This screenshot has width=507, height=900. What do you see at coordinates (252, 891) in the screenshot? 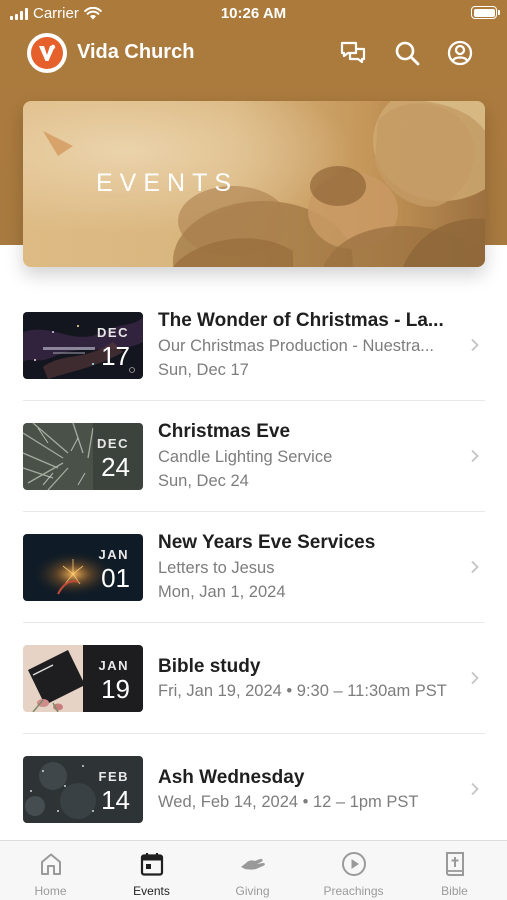
I see `tab-label: Giving` at bounding box center [252, 891].